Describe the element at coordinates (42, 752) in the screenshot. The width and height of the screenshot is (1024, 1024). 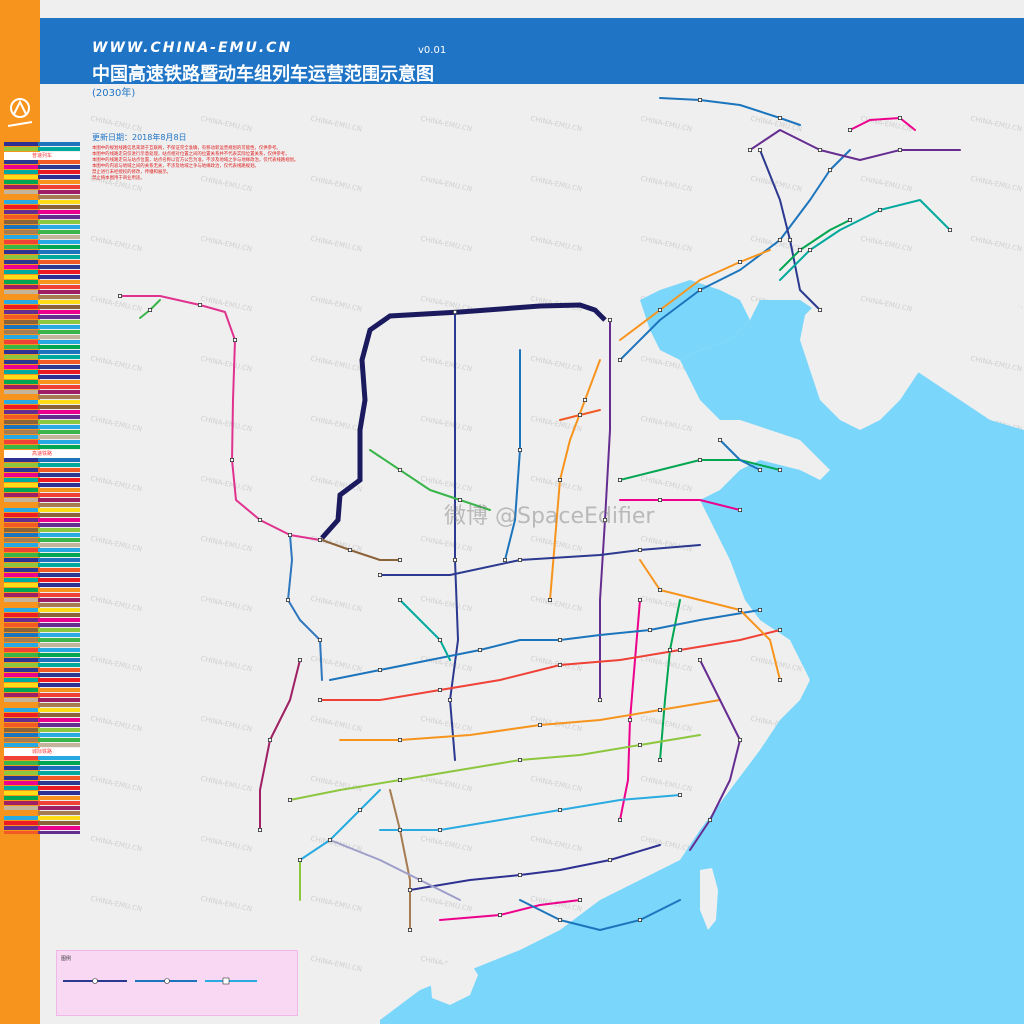
I see `legend-section-header: 城际铁路` at that location.